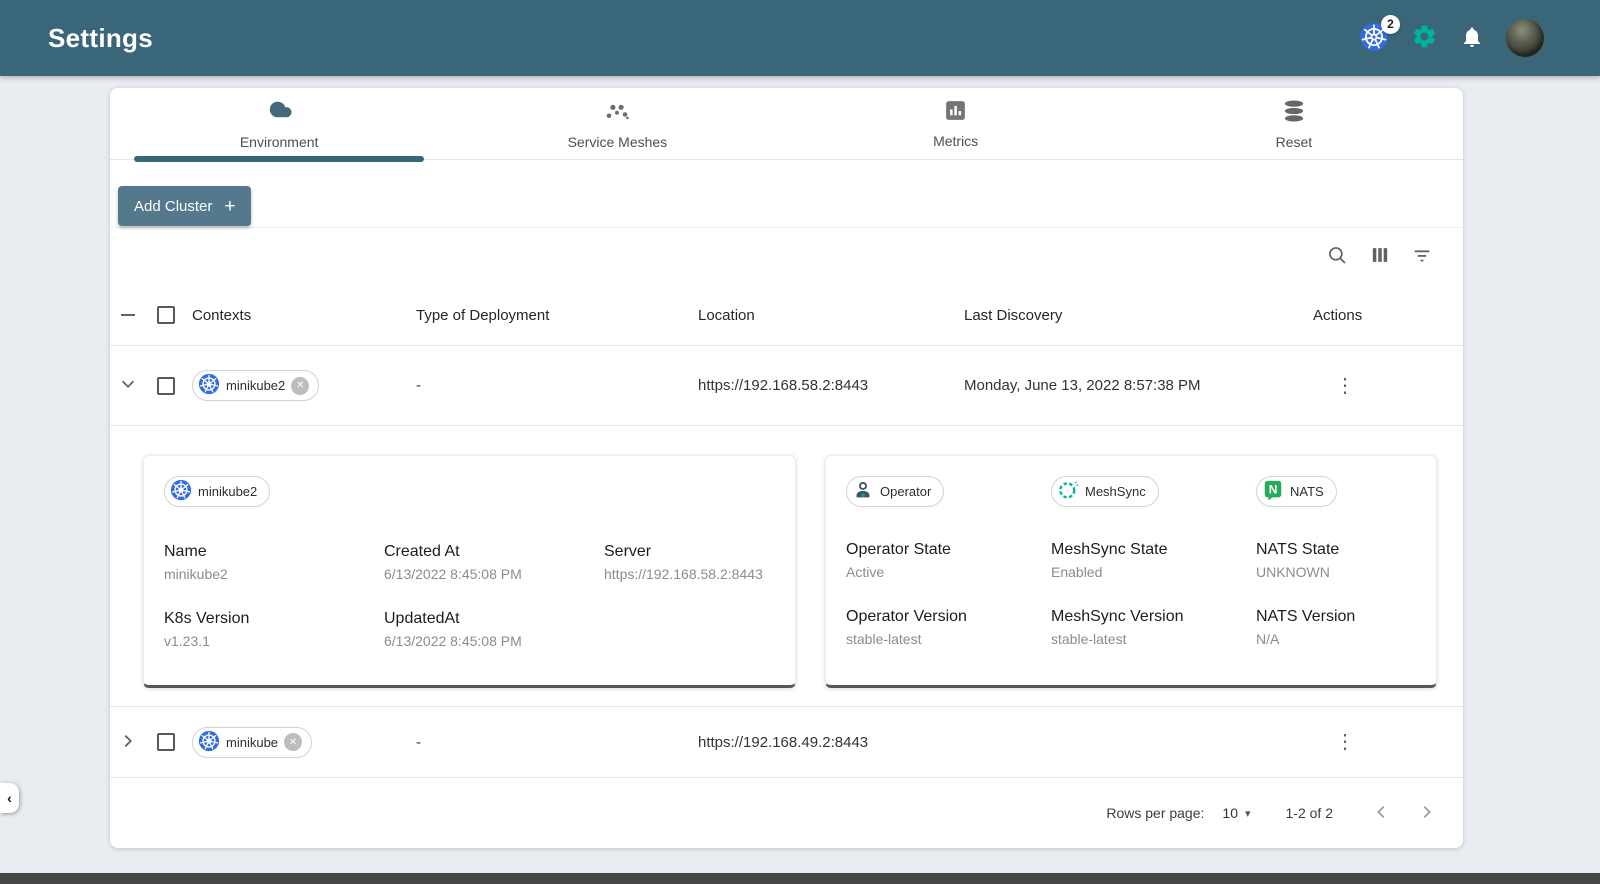 The image size is (1600, 884). What do you see at coordinates (628, 551) in the screenshot?
I see `field-label: Server` at bounding box center [628, 551].